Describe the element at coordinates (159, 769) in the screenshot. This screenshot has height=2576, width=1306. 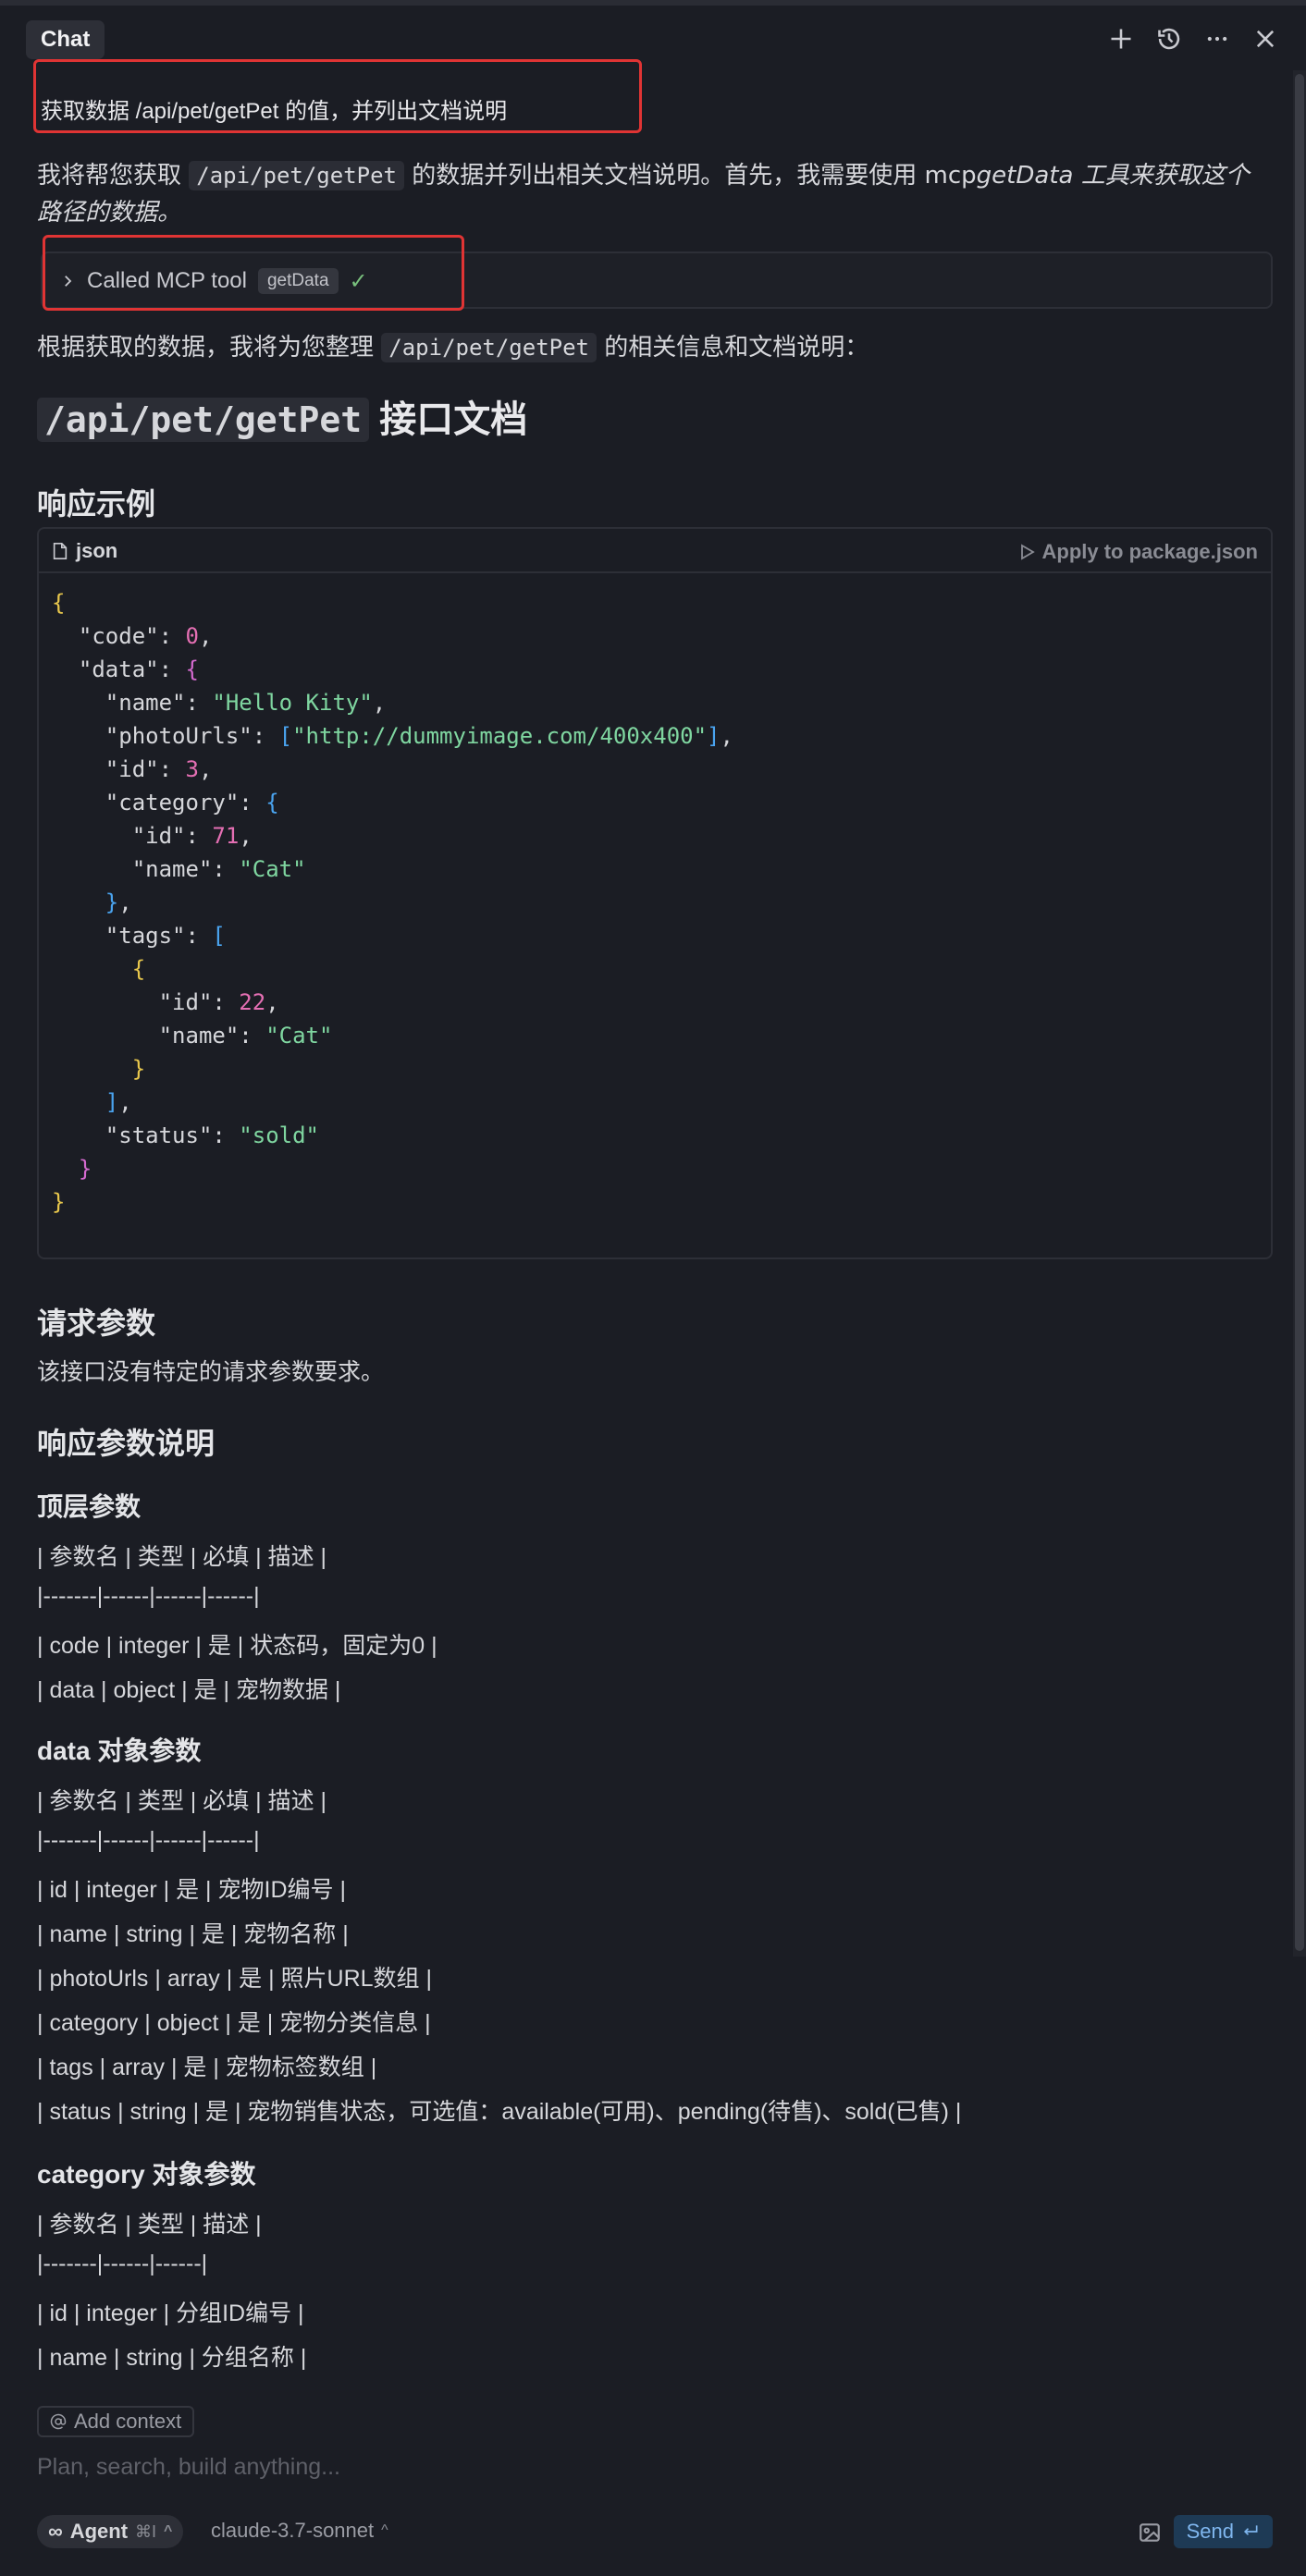
I see `code-line: "id": 3,` at that location.